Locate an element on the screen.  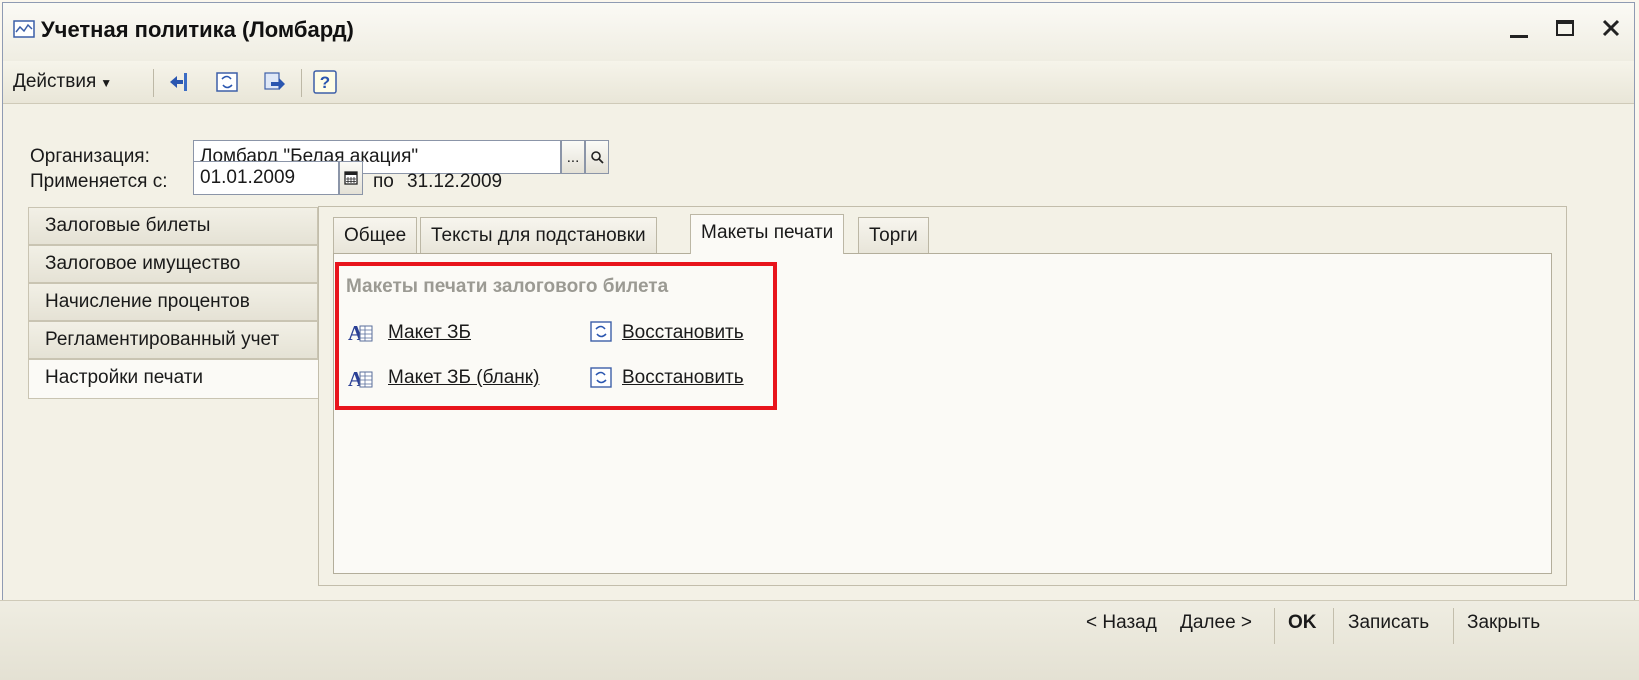
left-tab-label: Залоговые билеты is located at coordinates (128, 225).